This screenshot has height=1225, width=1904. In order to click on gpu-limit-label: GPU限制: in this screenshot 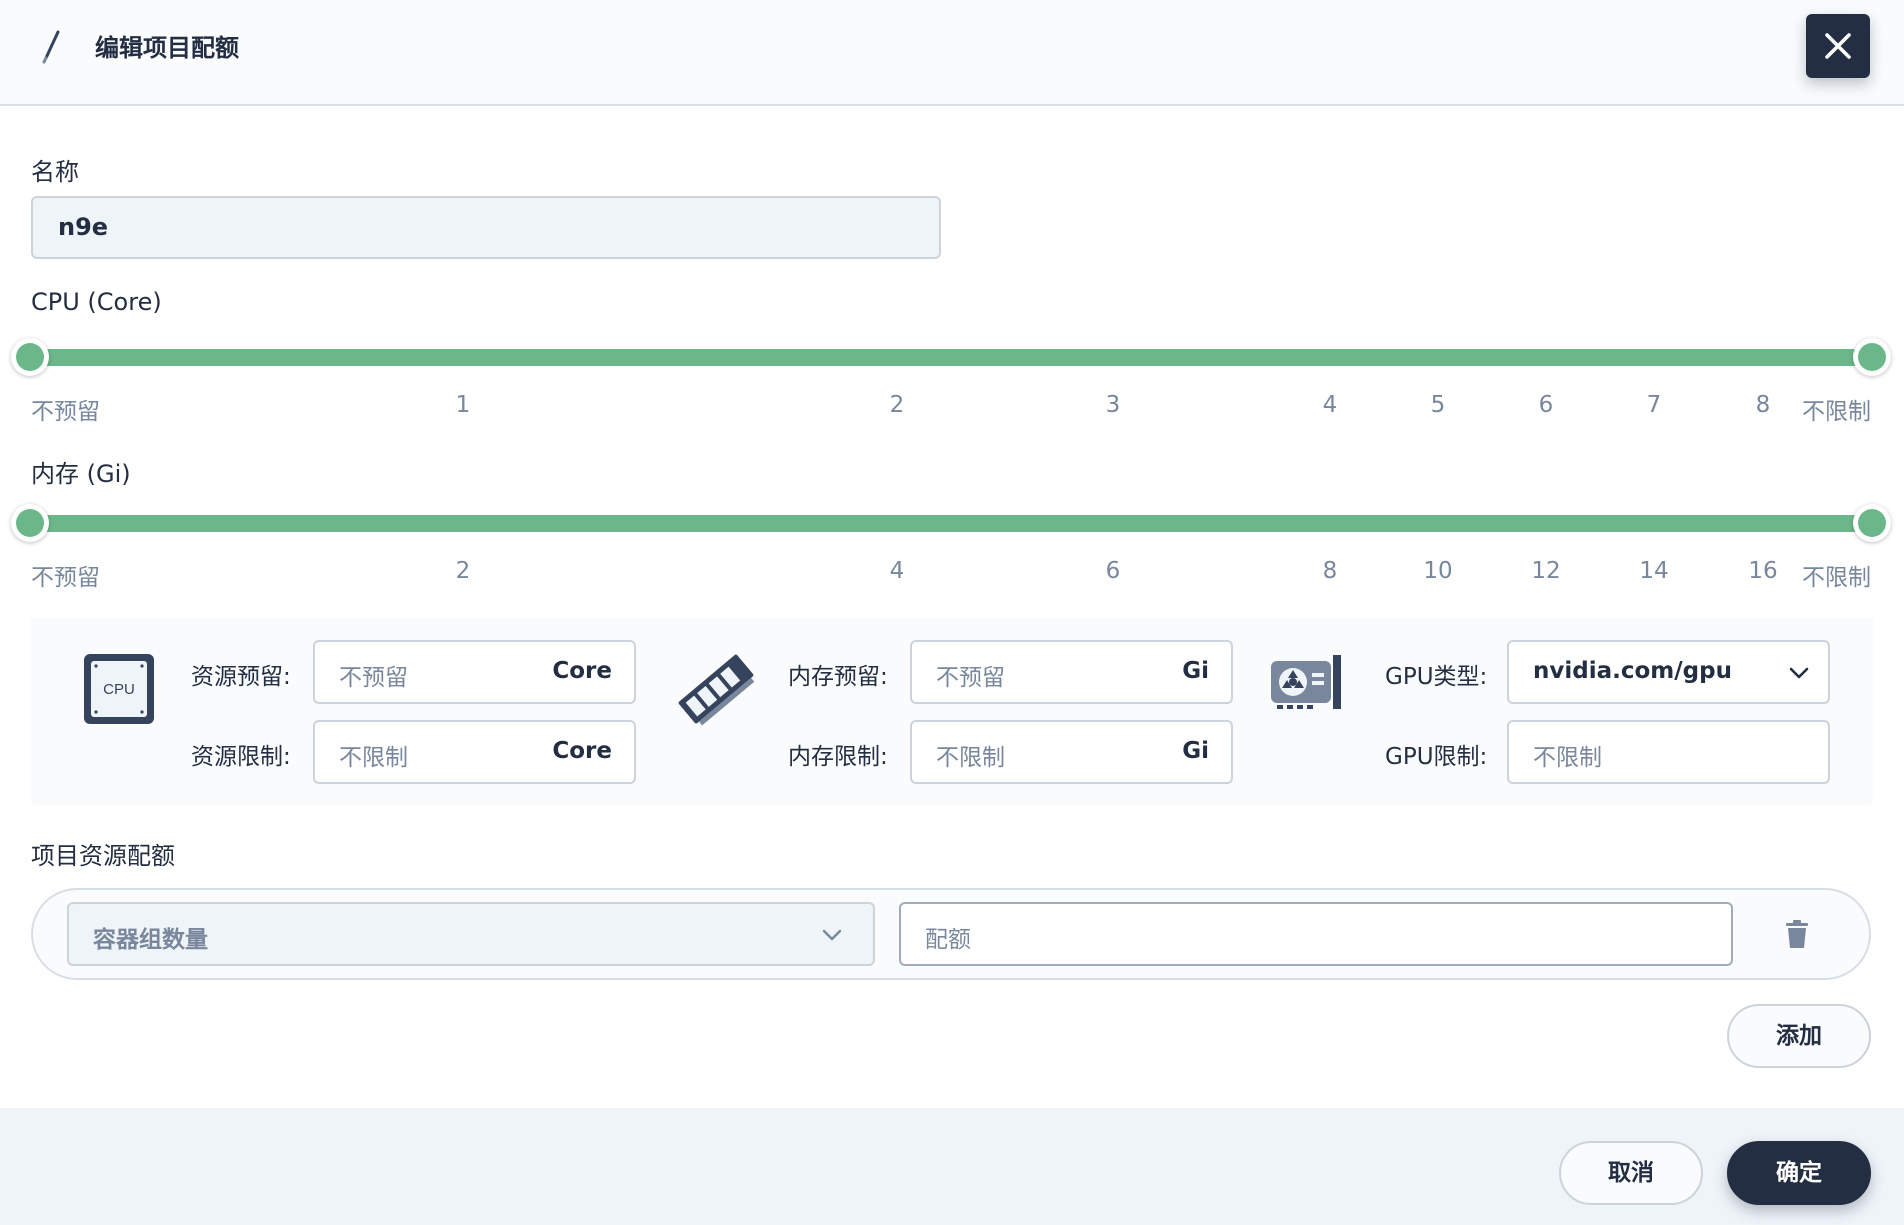, I will do `click(1436, 757)`.